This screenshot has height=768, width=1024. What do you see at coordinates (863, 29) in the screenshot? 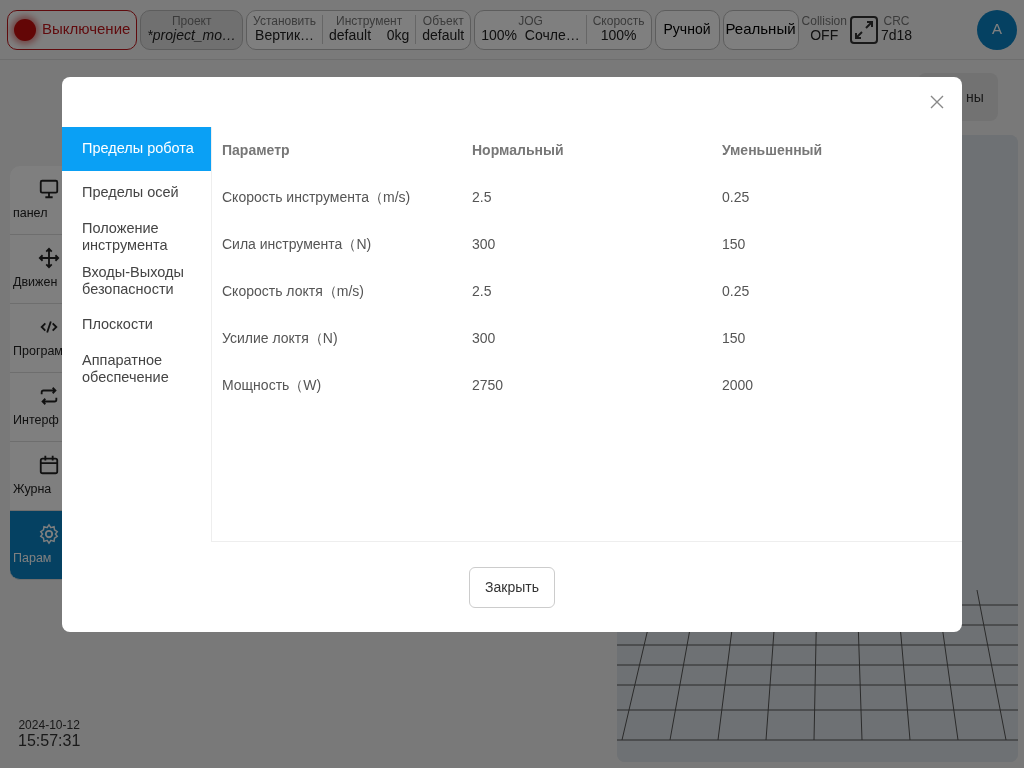
I see `fullscreen-icon` at bounding box center [863, 29].